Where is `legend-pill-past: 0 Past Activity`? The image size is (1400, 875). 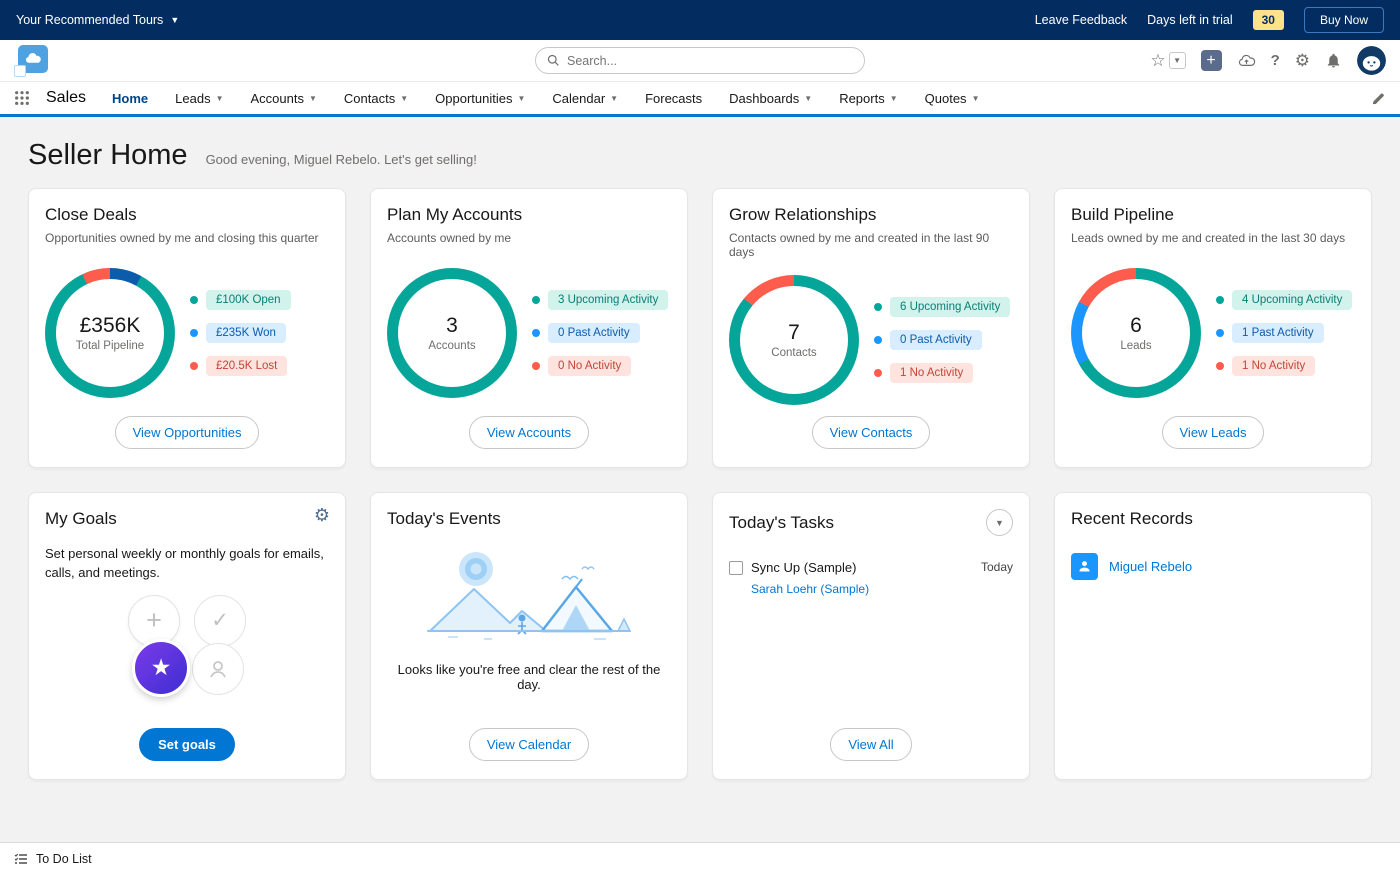
legend-pill-past: 0 Past Activity is located at coordinates (594, 332).